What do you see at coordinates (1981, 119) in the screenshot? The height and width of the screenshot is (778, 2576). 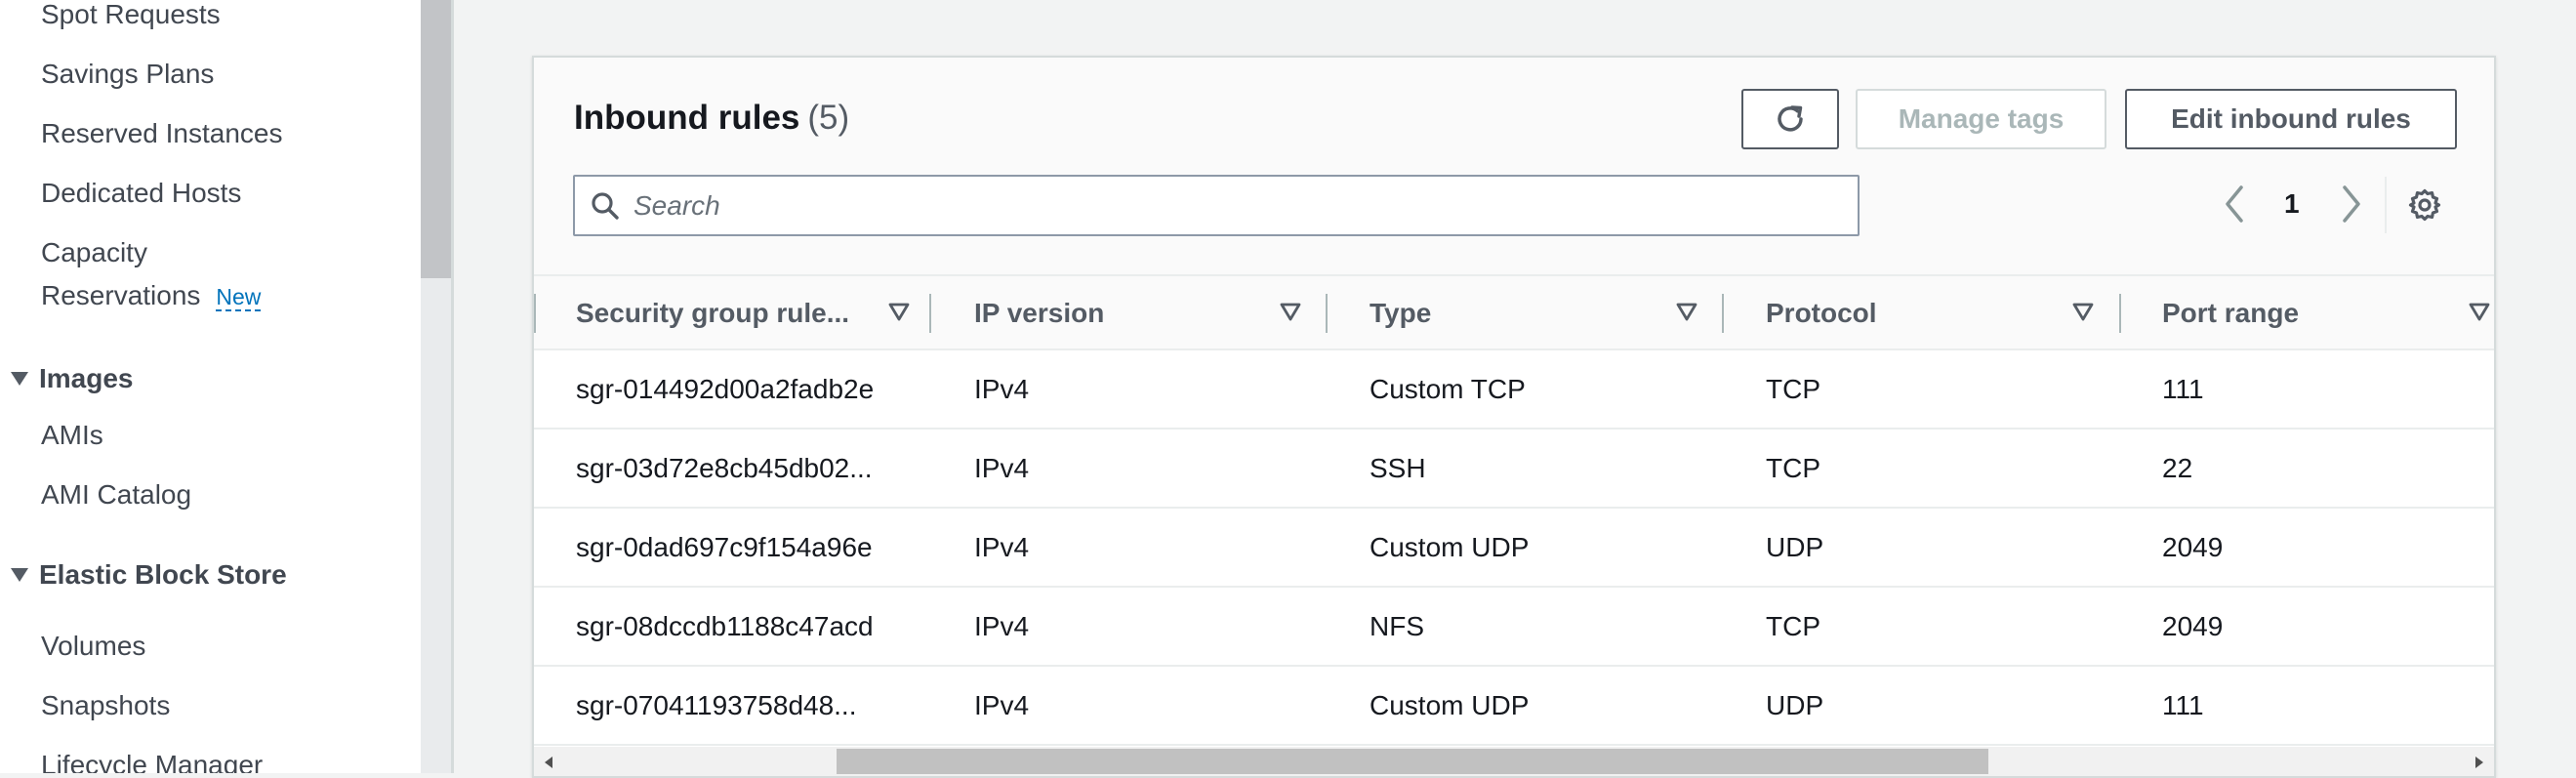 I see `manage-tags-button: Manage tags` at bounding box center [1981, 119].